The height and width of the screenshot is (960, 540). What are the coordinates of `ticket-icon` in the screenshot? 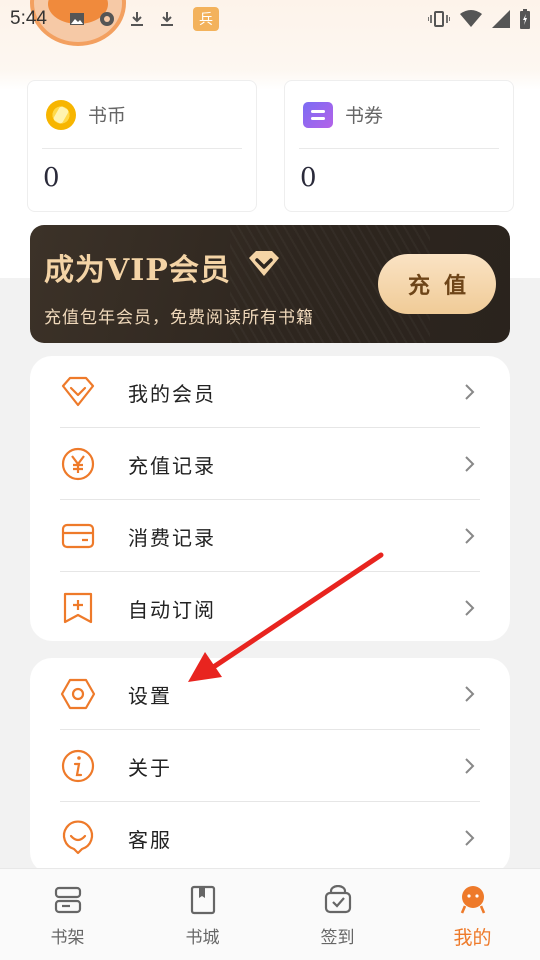 It's located at (318, 114).